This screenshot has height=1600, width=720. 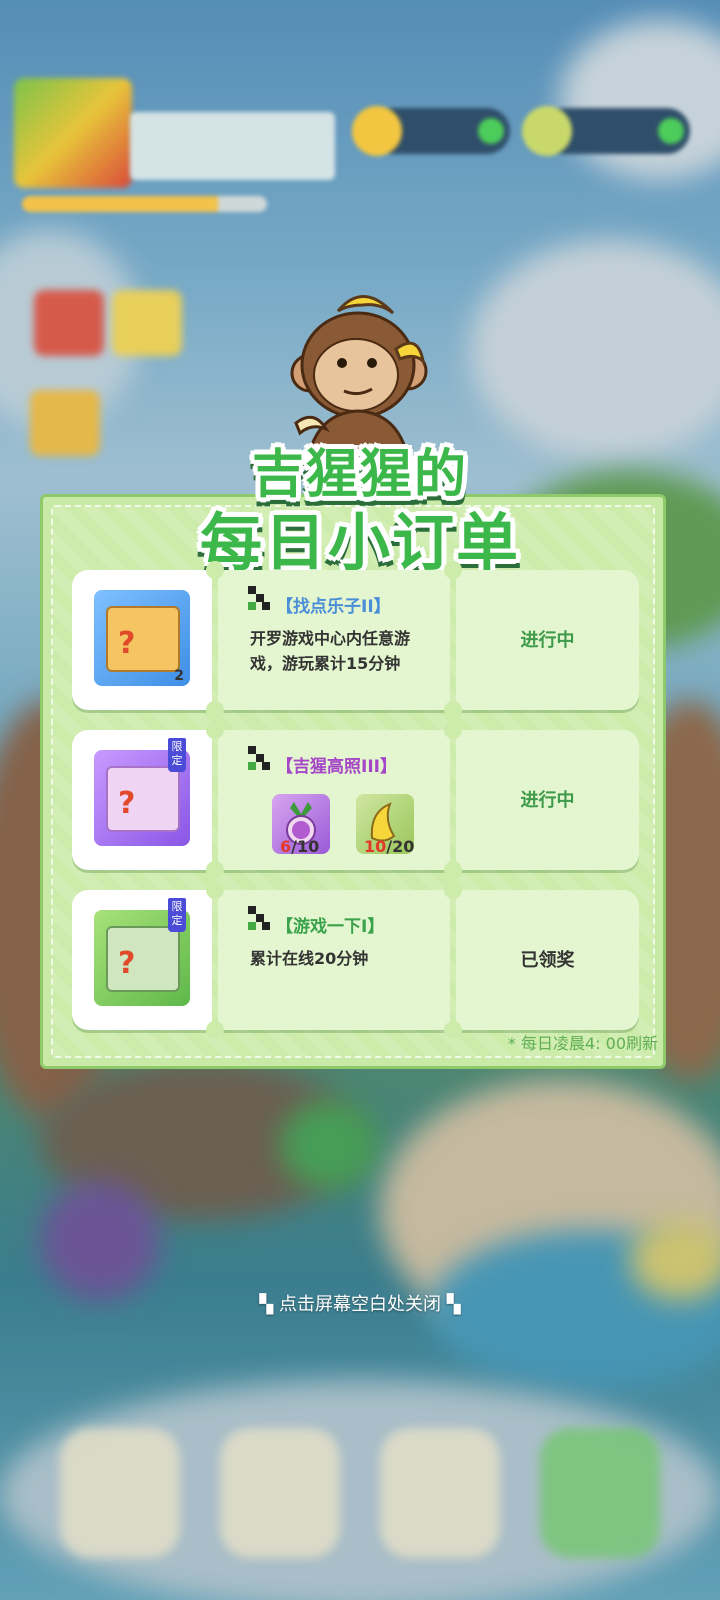 I want to click on task-title: 【找点乐子II】, so click(x=333, y=607).